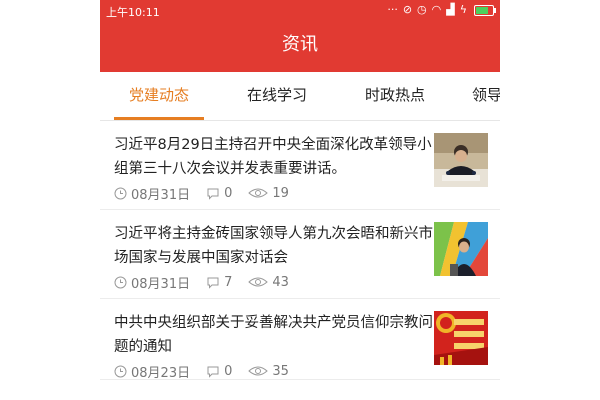  Describe the element at coordinates (300, 11) in the screenshot. I see `status-bar: 上午10:11 ··· ⊘ ◷ ◠ ▟ ϟ` at that location.